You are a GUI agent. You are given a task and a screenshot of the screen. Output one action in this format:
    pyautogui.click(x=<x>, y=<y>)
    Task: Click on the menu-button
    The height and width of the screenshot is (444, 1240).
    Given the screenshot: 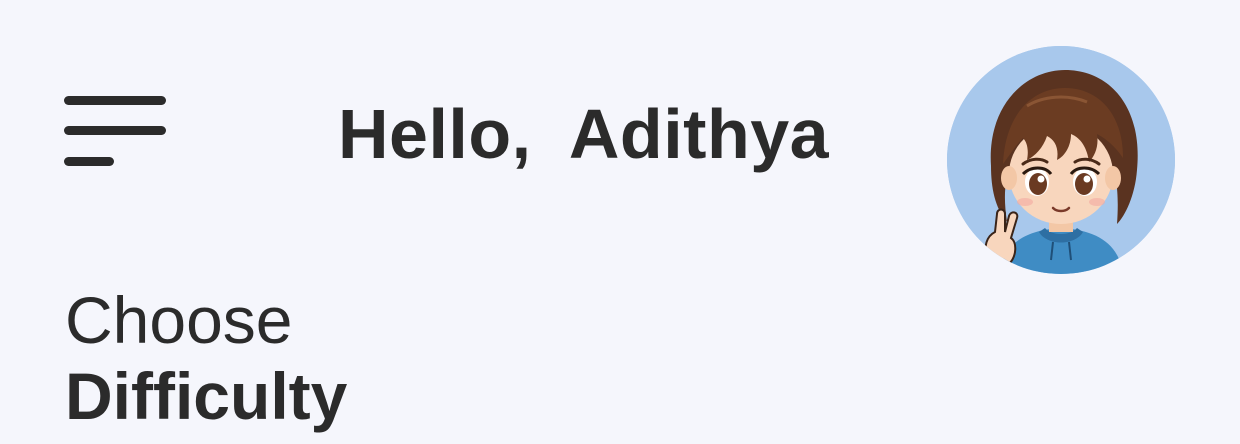 What is the action you would take?
    pyautogui.click(x=115, y=131)
    